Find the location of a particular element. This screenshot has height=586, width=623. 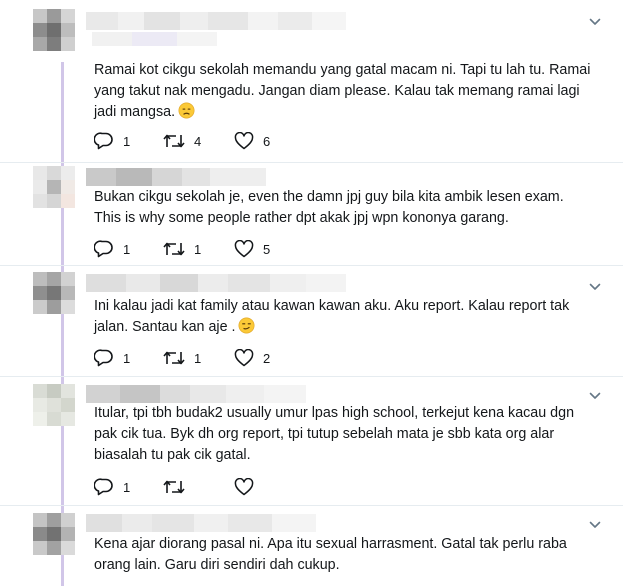

like-button: 5 is located at coordinates (253, 249).